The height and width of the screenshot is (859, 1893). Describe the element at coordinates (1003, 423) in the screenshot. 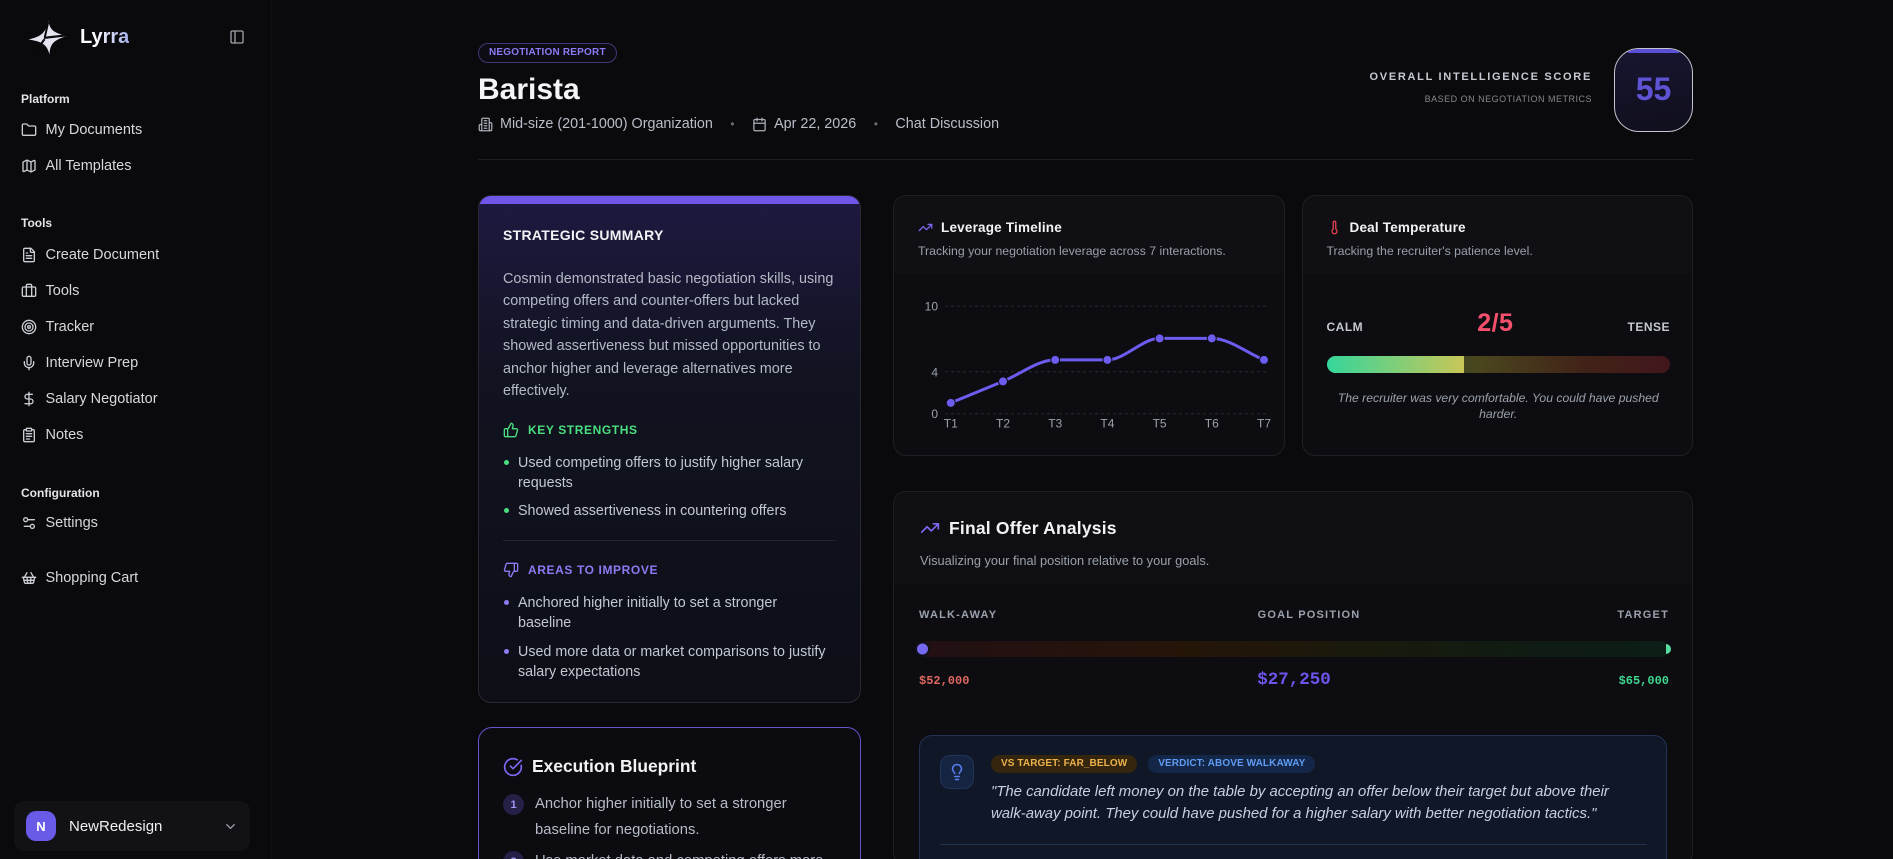

I see `svg-text: T2` at that location.